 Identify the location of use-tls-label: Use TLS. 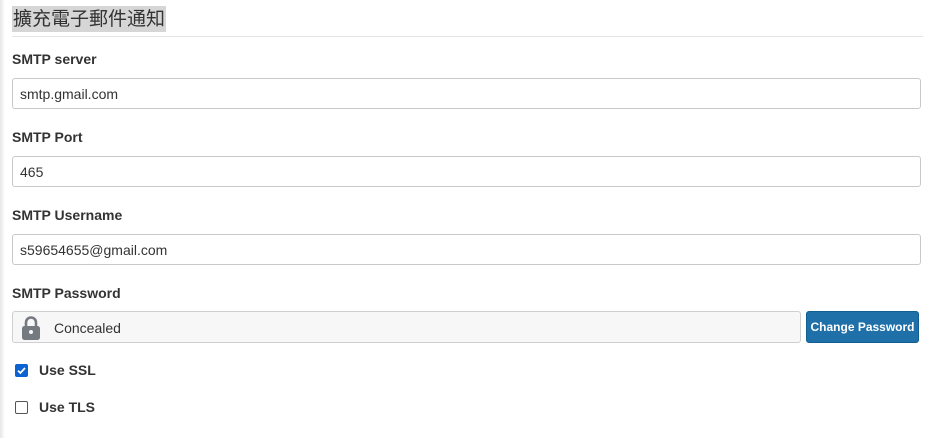
(67, 407).